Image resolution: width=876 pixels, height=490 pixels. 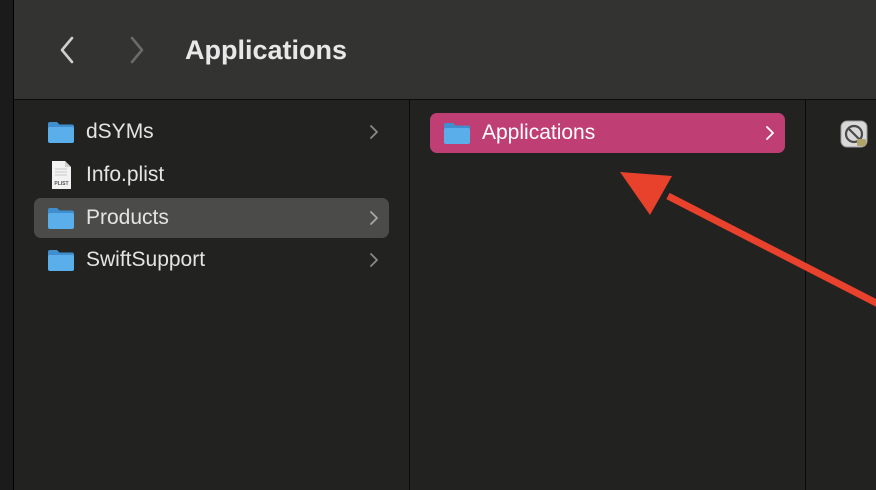 What do you see at coordinates (146, 259) in the screenshot?
I see `list-item-label: SwiftSupport` at bounding box center [146, 259].